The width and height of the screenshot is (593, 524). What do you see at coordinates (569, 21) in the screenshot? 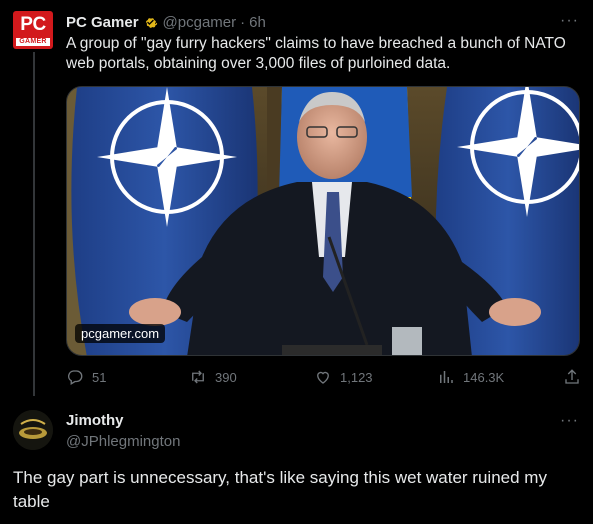
I see `more-options-icon: ···` at bounding box center [569, 21].